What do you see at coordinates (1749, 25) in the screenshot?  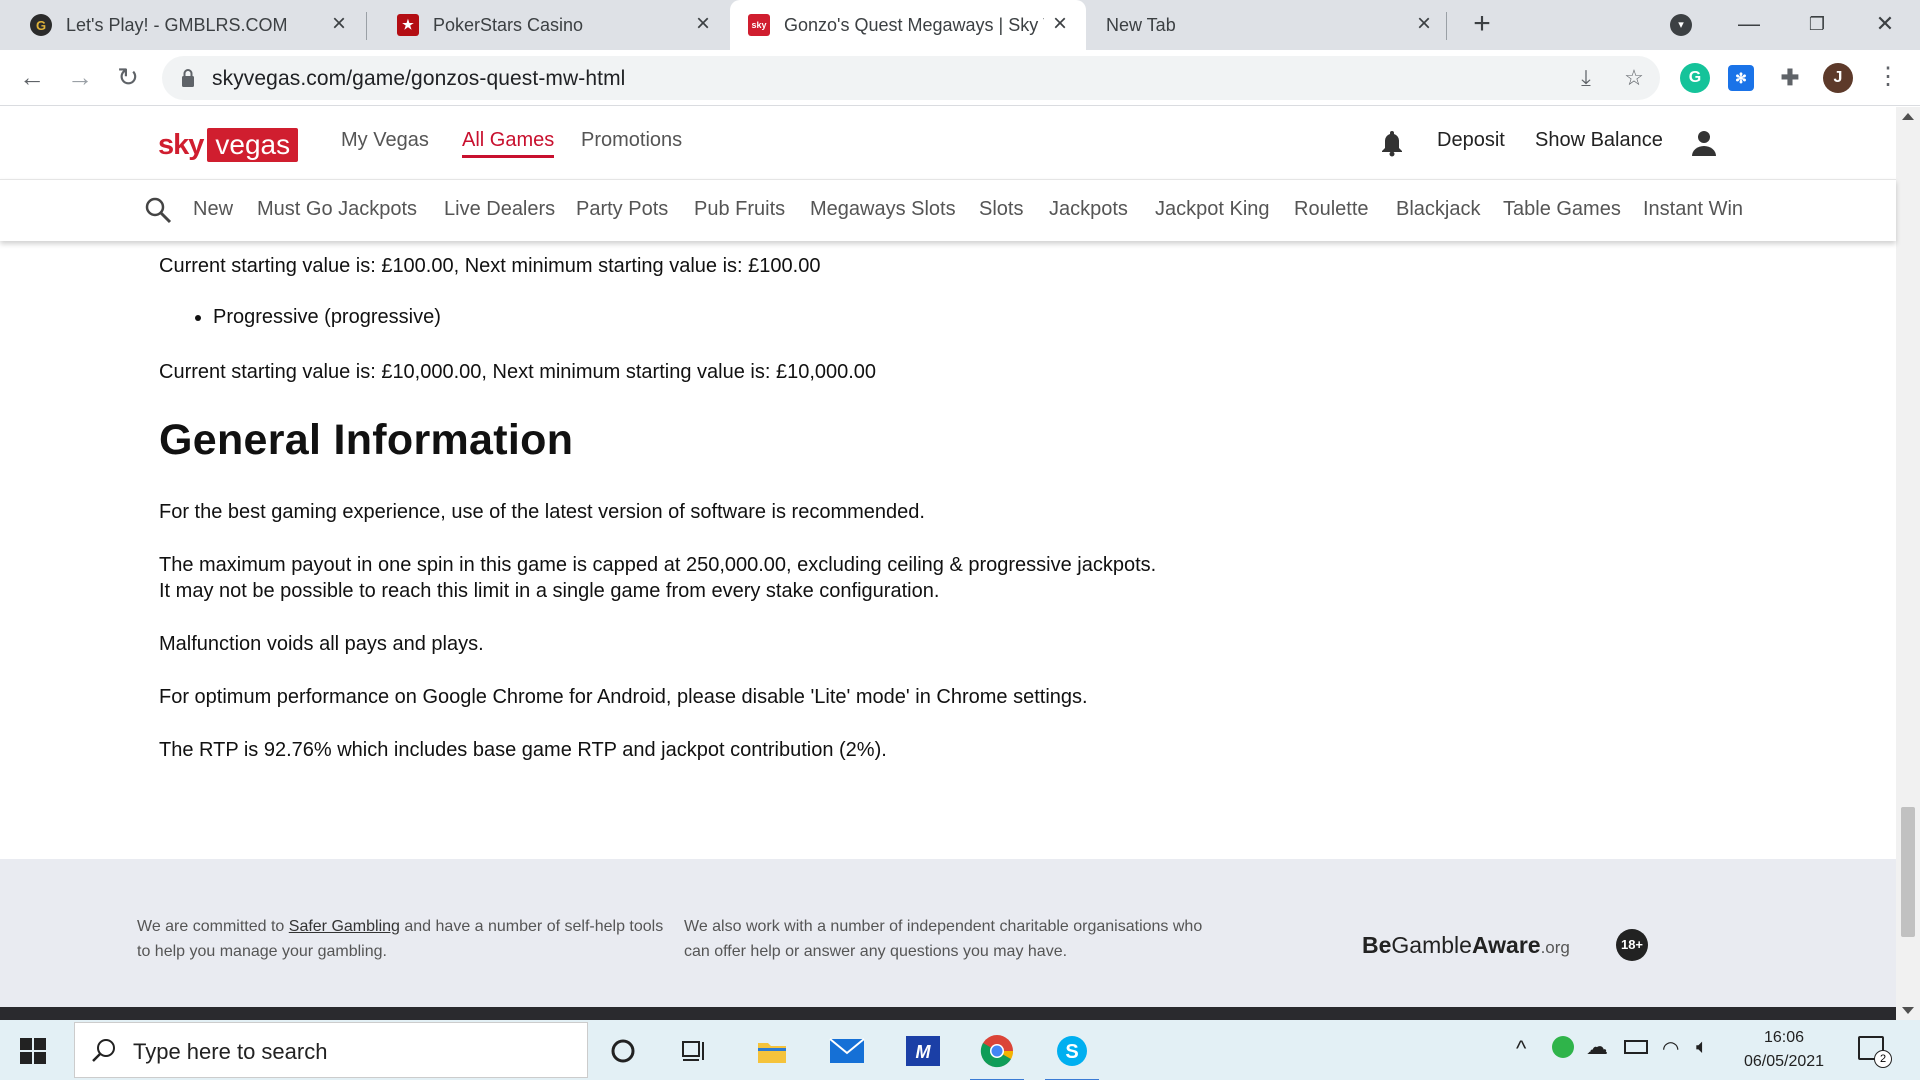 I see `minimize-icon: —` at bounding box center [1749, 25].